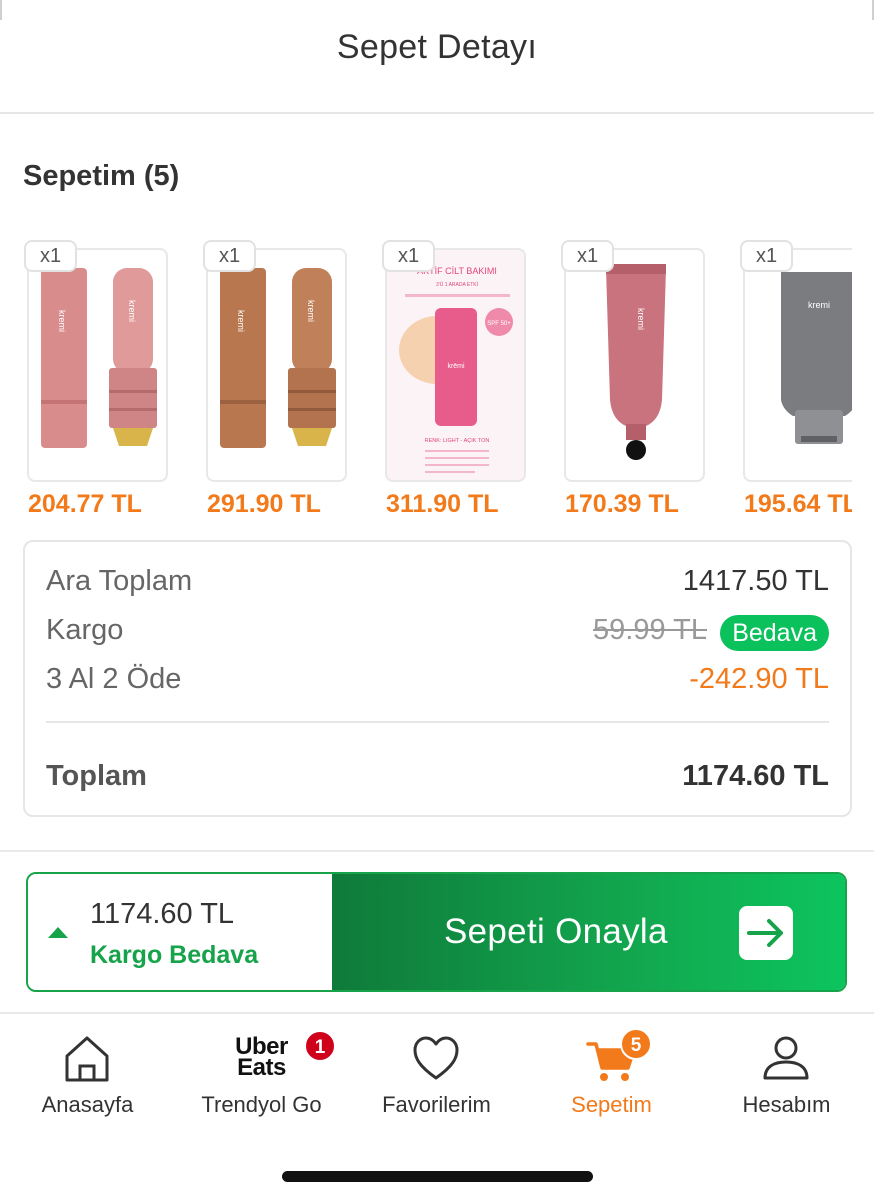  I want to click on tab-label: Hesabım, so click(786, 1104).